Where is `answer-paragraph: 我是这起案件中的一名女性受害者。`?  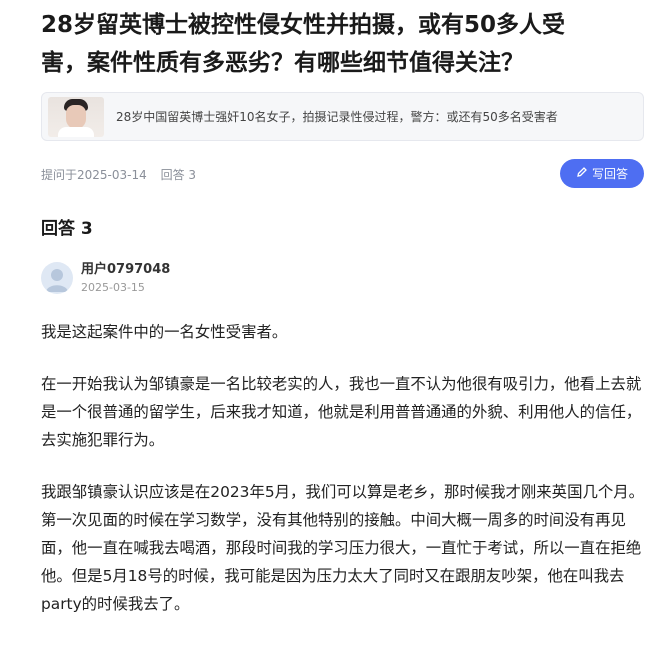 answer-paragraph: 我是这起案件中的一名女性受害者。 is located at coordinates (164, 332).